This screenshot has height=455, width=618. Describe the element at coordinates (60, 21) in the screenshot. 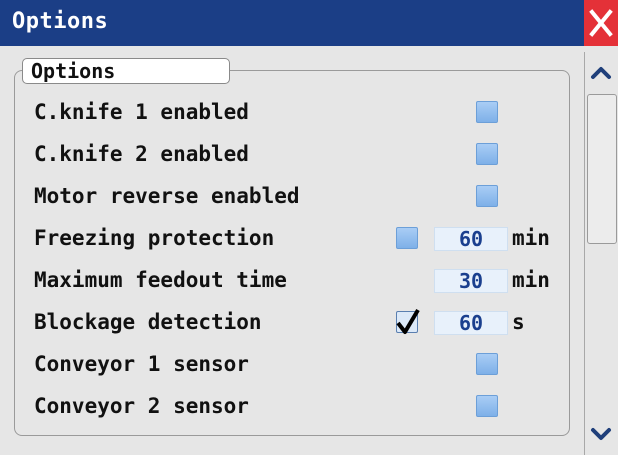

I see `window-title: Options` at that location.